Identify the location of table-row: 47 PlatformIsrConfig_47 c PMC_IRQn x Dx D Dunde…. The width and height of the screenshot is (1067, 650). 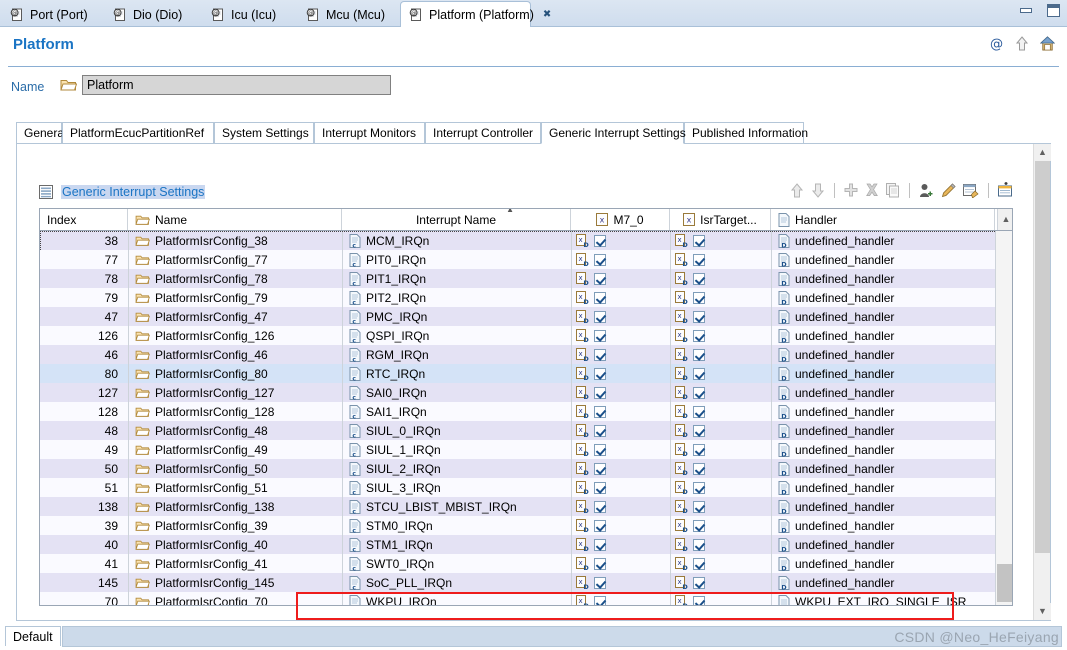
(518, 316).